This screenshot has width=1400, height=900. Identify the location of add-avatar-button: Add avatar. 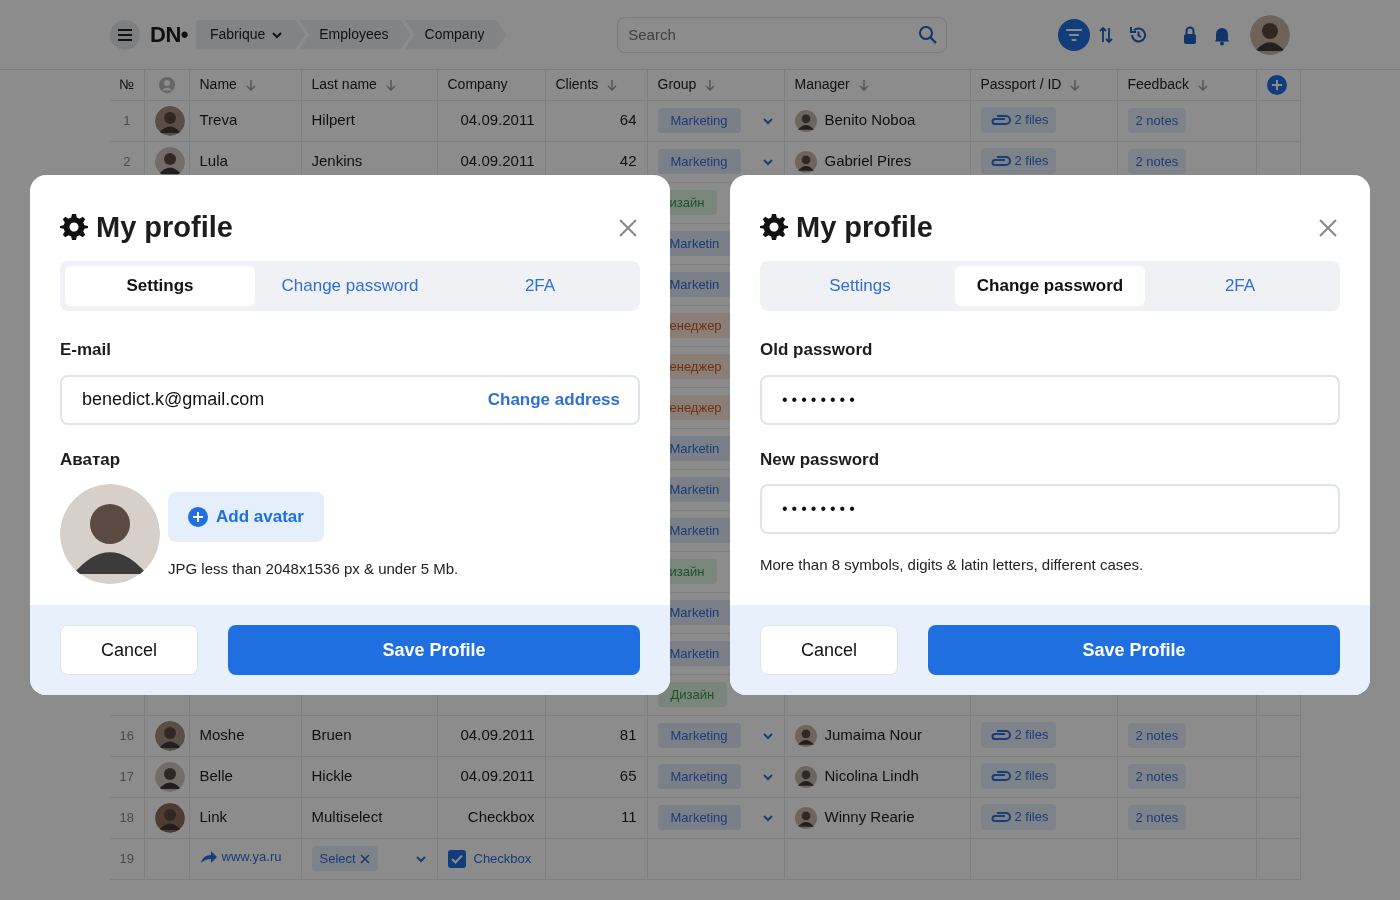
(246, 517).